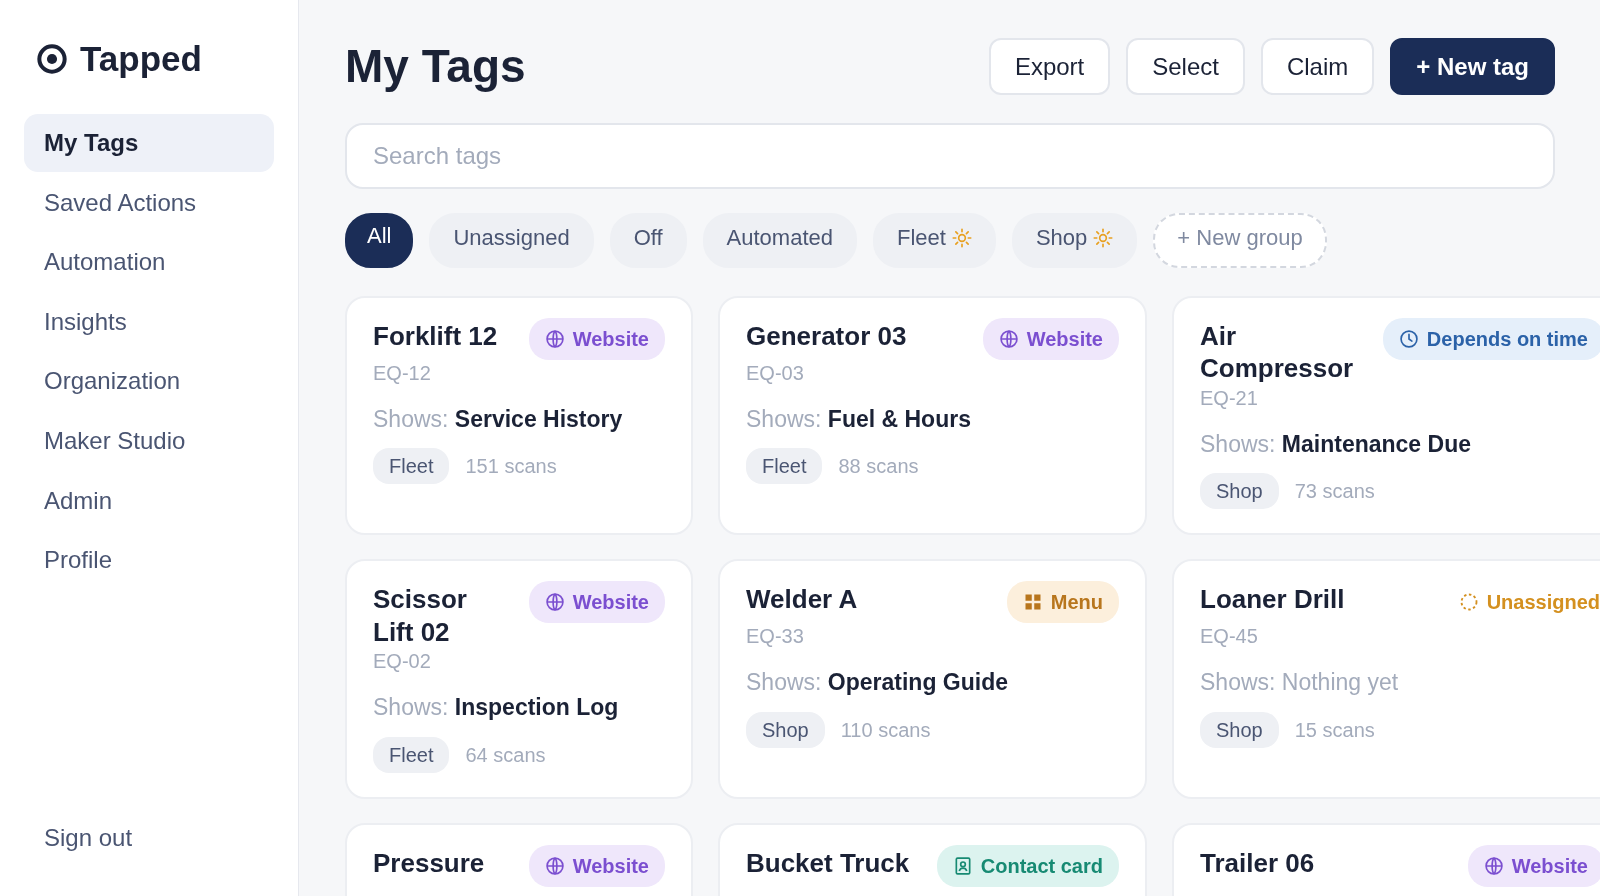 Image resolution: width=1600 pixels, height=896 pixels. What do you see at coordinates (950, 156) in the screenshot?
I see `search-field: Search tags` at bounding box center [950, 156].